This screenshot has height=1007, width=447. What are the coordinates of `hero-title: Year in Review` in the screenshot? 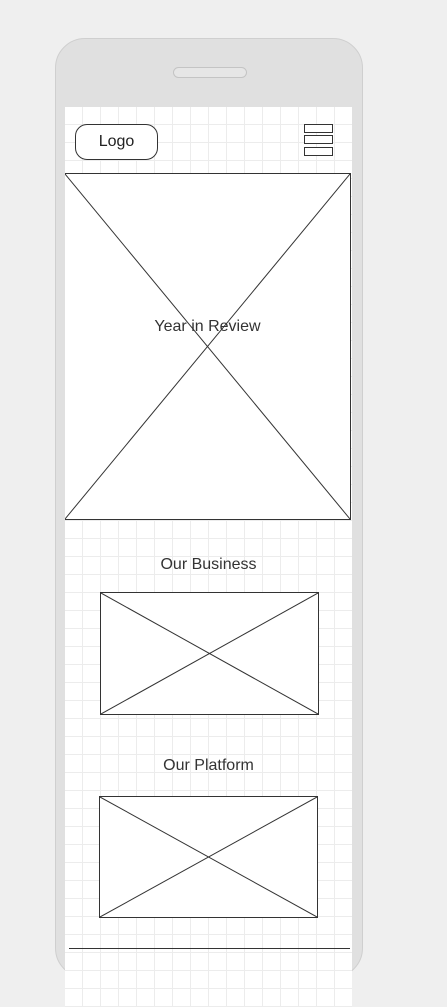 It's located at (207, 326).